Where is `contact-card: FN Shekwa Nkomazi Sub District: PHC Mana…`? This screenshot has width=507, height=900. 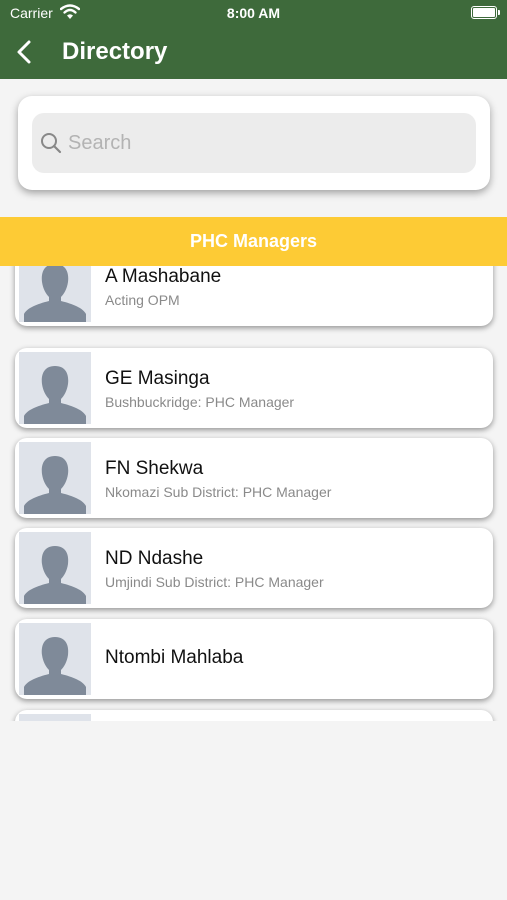
contact-card: FN Shekwa Nkomazi Sub District: PHC Mana… is located at coordinates (254, 478).